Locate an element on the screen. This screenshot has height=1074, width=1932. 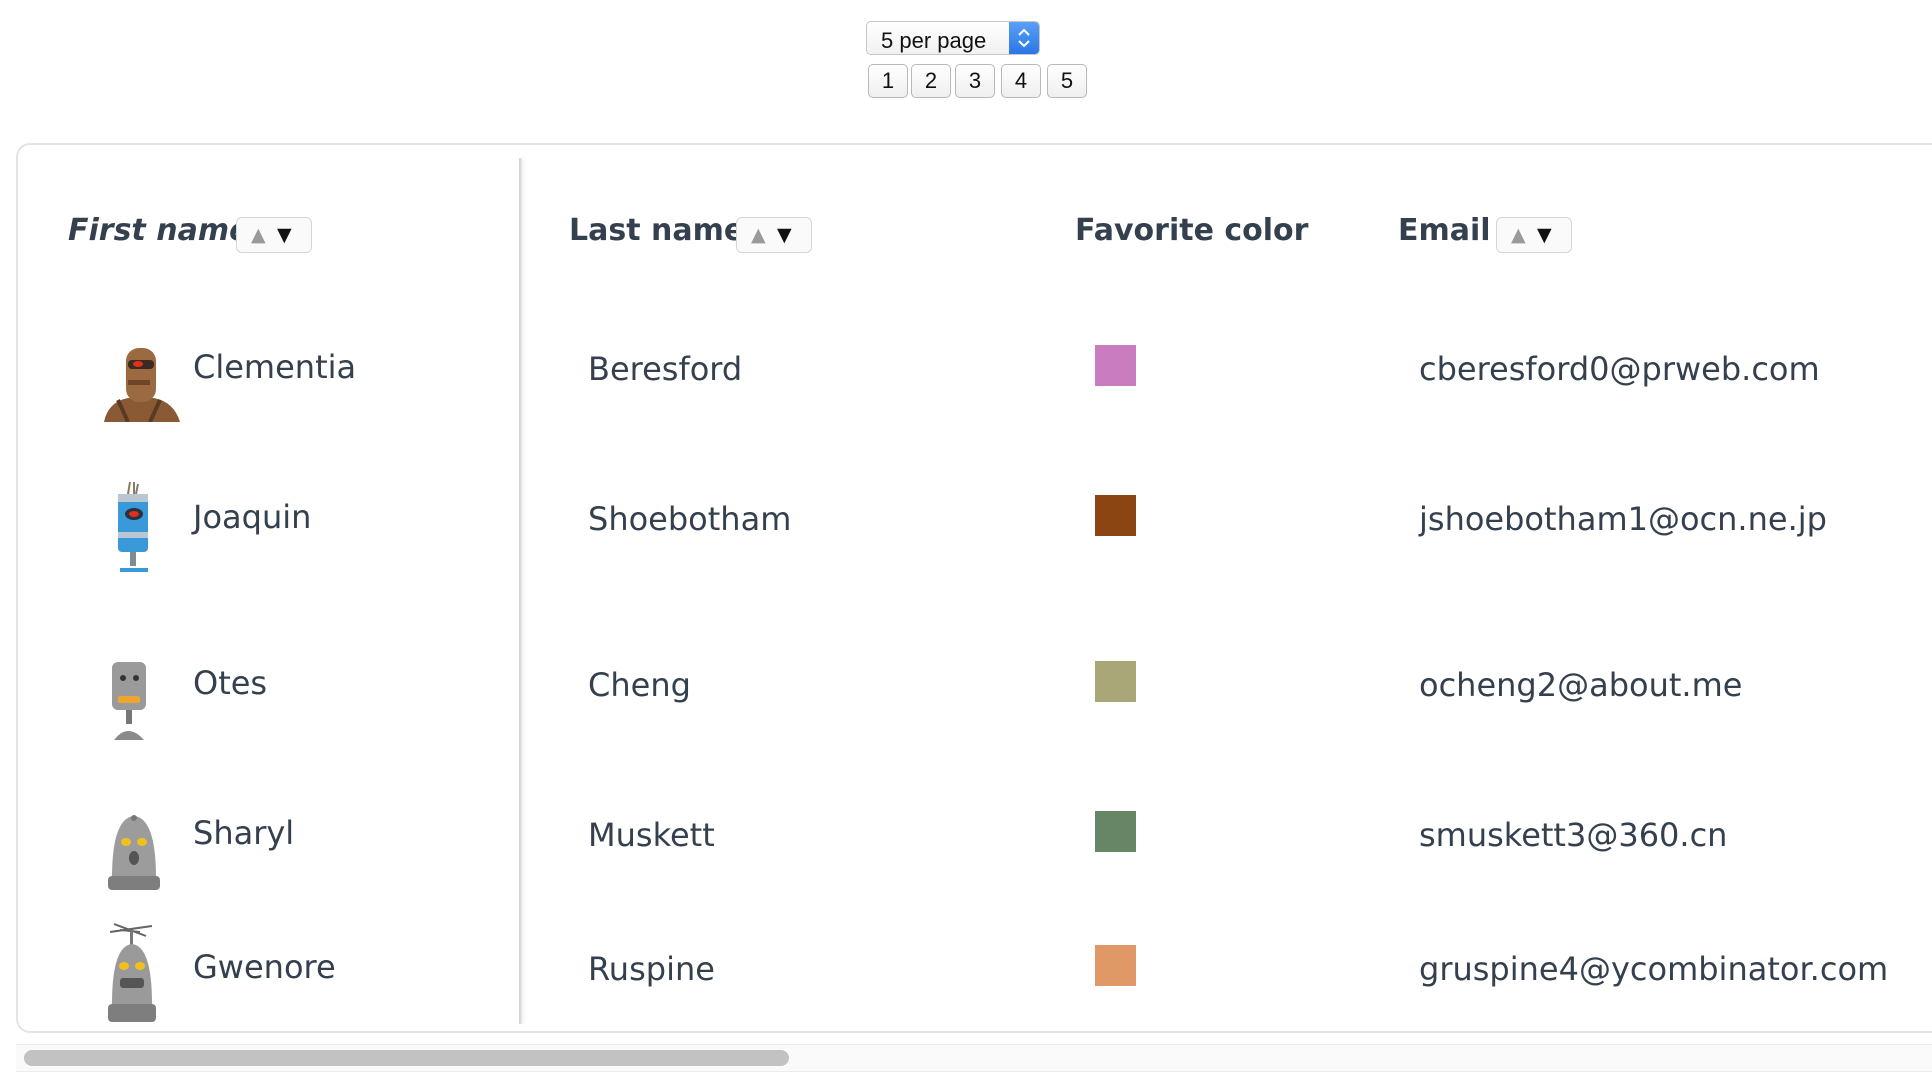
first-name-cell: Clementia is located at coordinates (275, 367).